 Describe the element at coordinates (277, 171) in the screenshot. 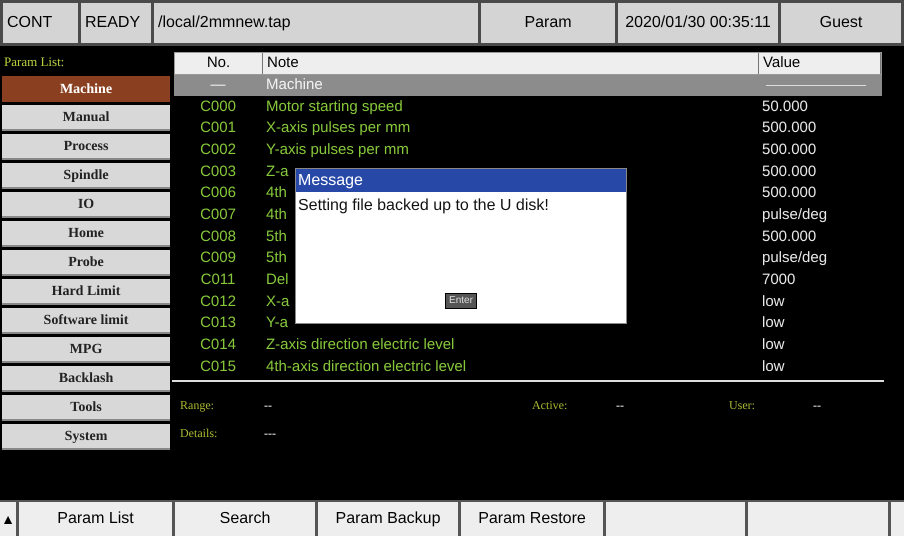

I see `table-cell: Z-a` at that location.